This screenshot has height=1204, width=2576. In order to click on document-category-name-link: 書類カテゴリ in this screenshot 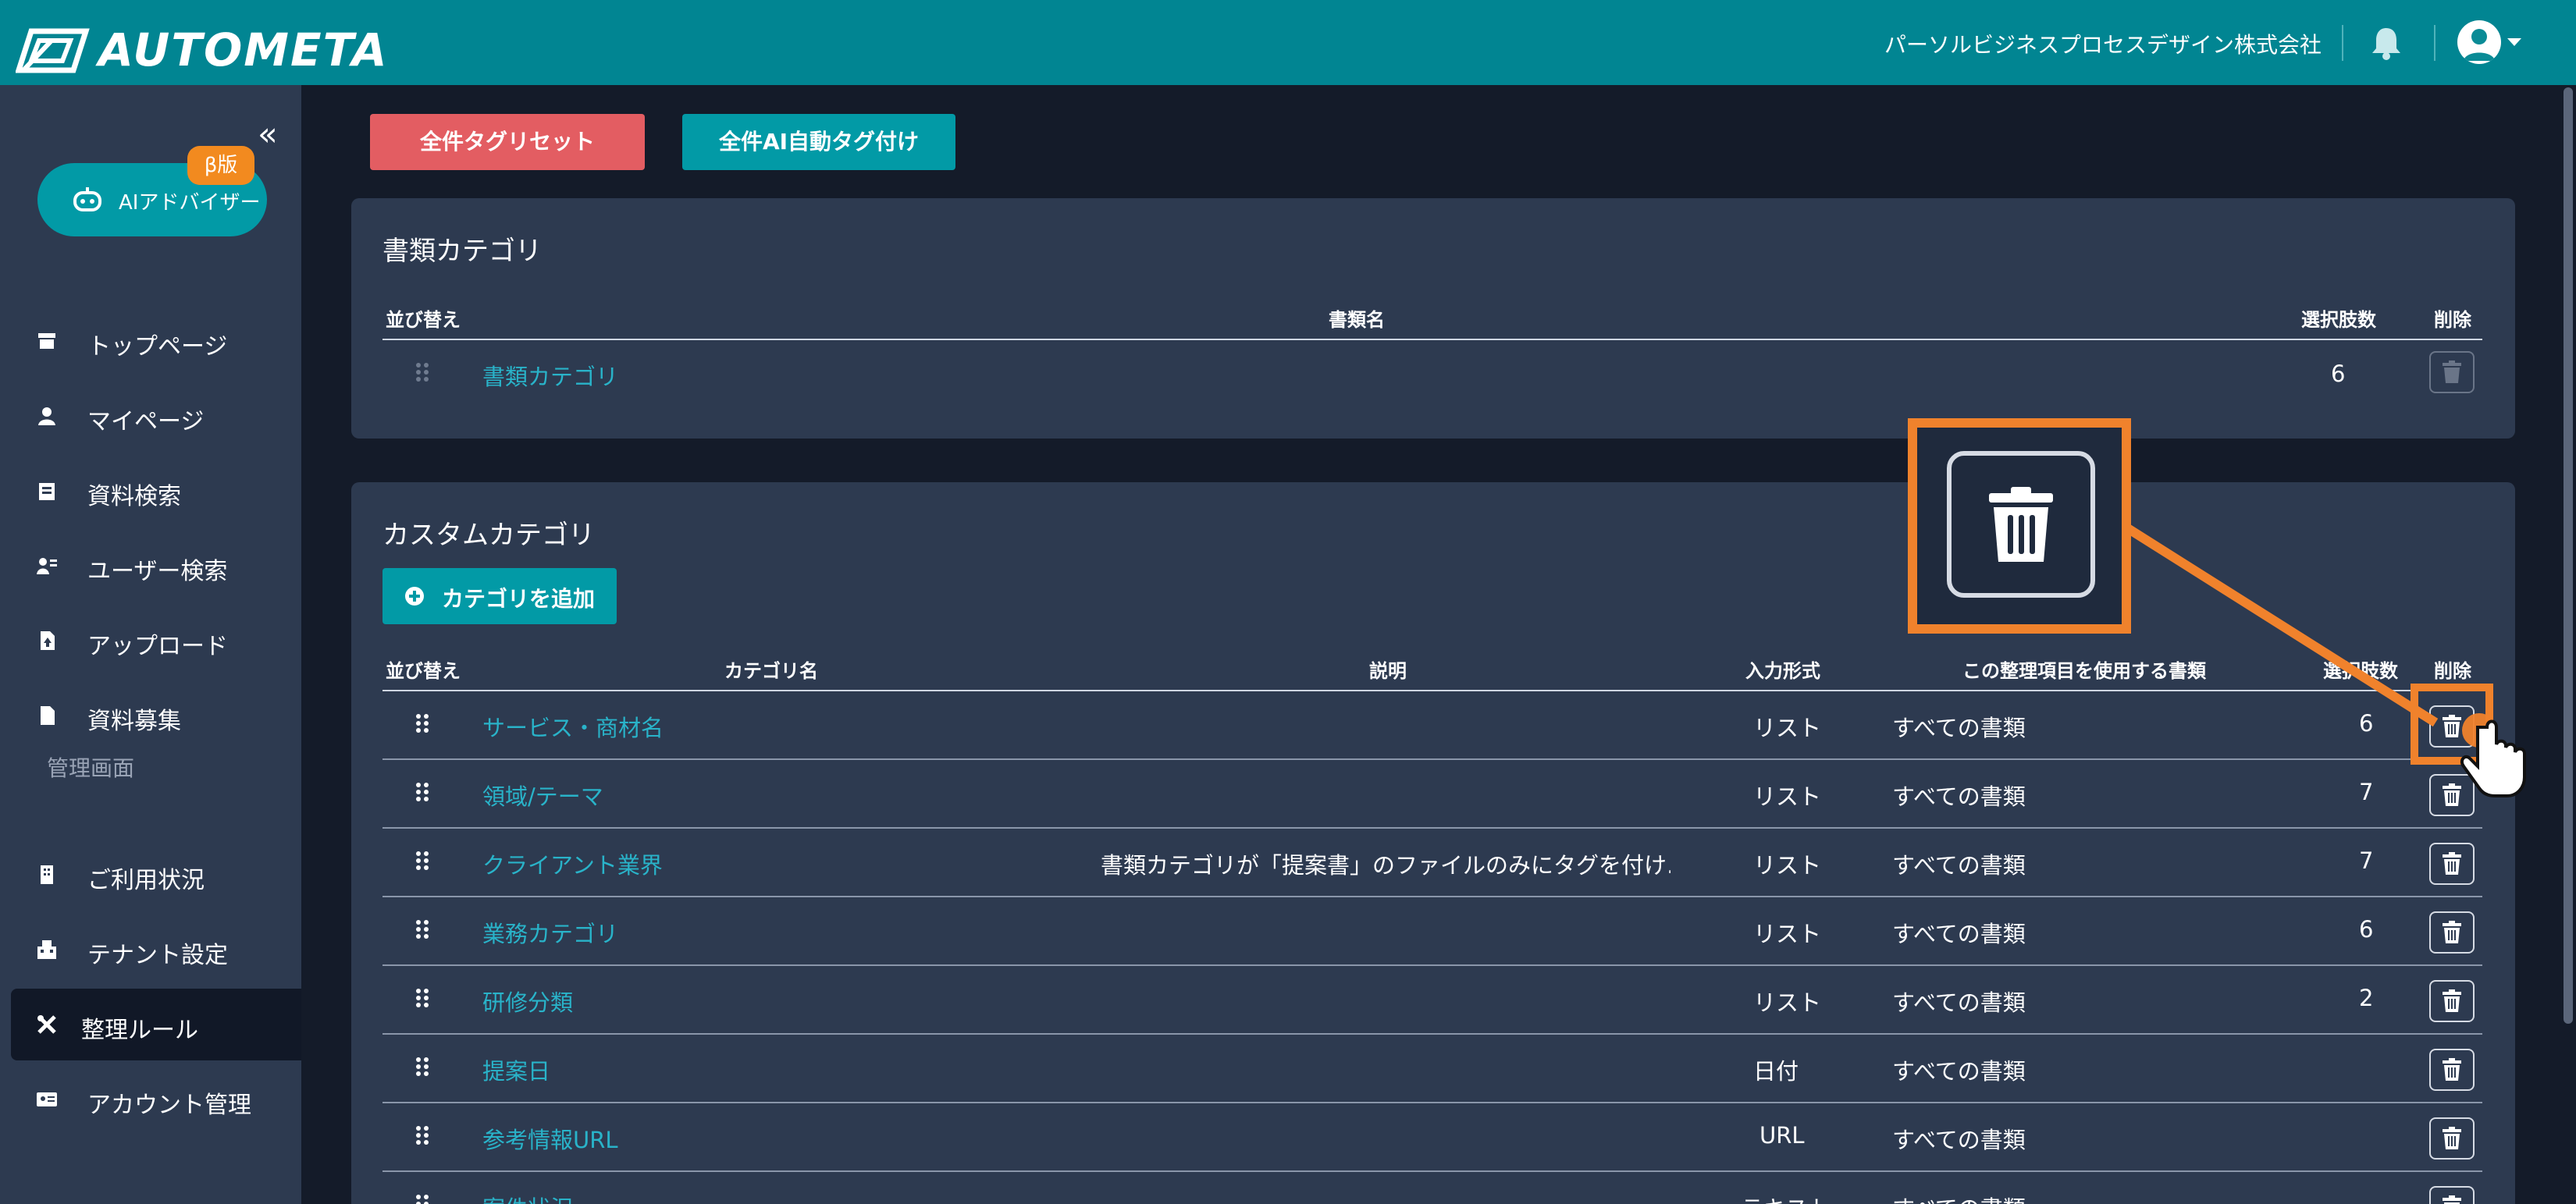, I will do `click(550, 375)`.